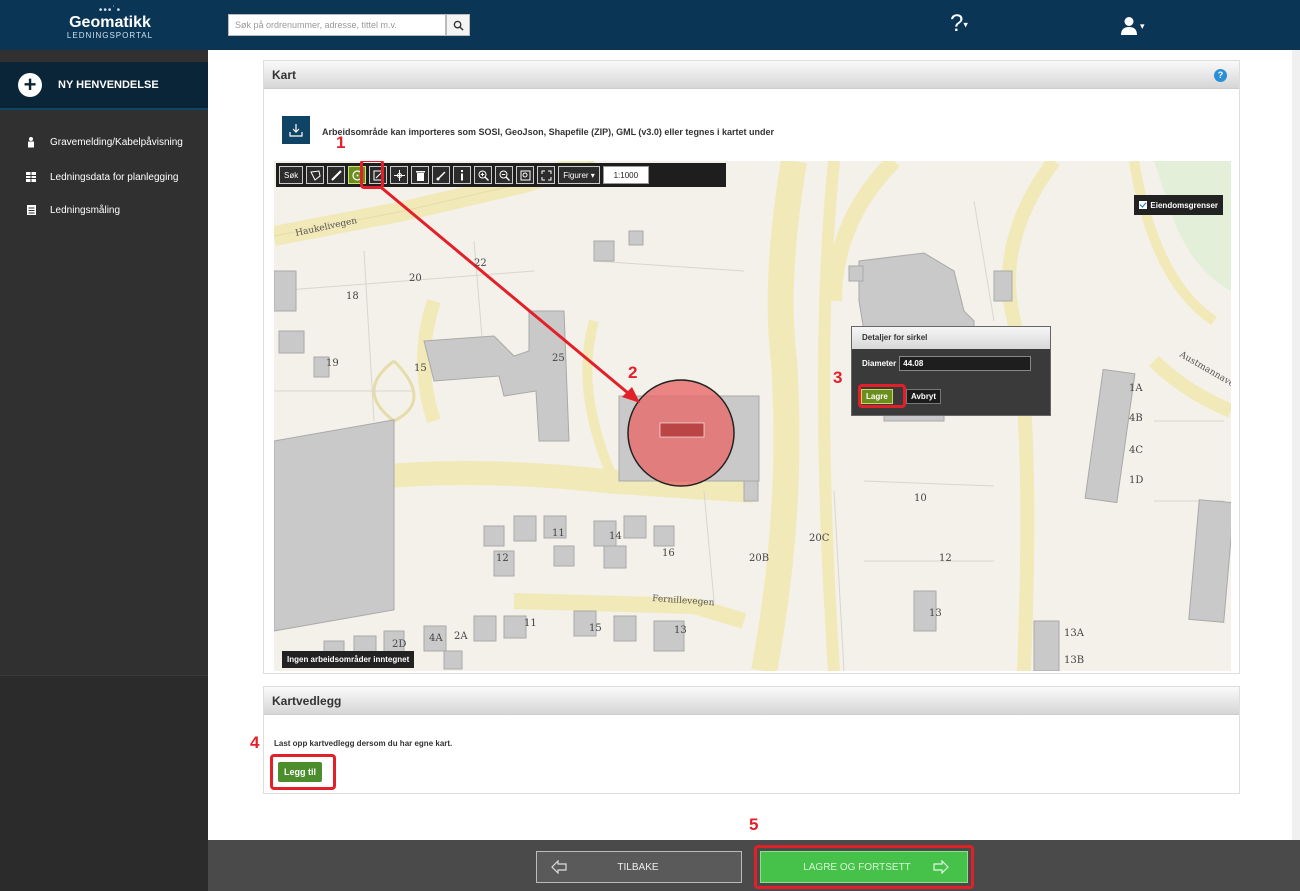  I want to click on attachments-panel-header: Kartvedlegg, so click(751, 701).